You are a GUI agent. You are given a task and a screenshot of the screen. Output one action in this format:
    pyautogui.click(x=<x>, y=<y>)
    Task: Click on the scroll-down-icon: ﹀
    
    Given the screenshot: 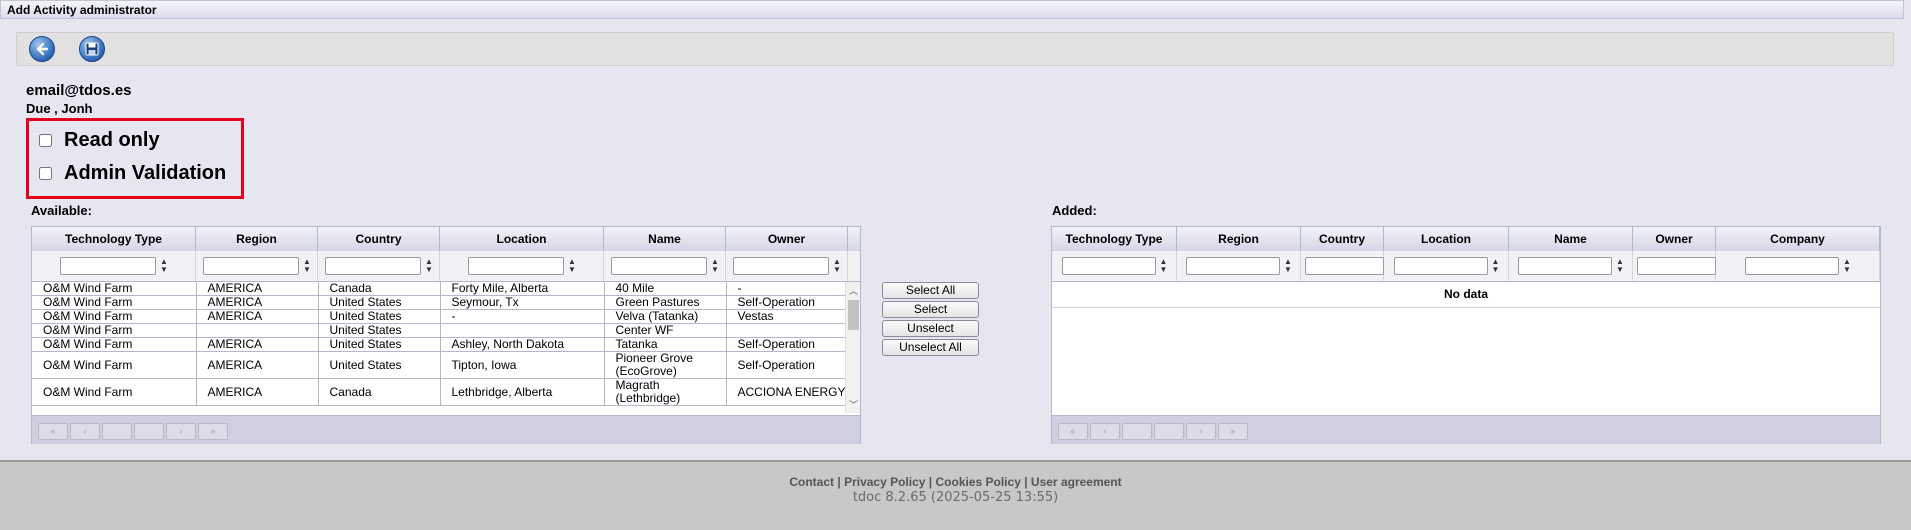 What is the action you would take?
    pyautogui.click(x=853, y=404)
    